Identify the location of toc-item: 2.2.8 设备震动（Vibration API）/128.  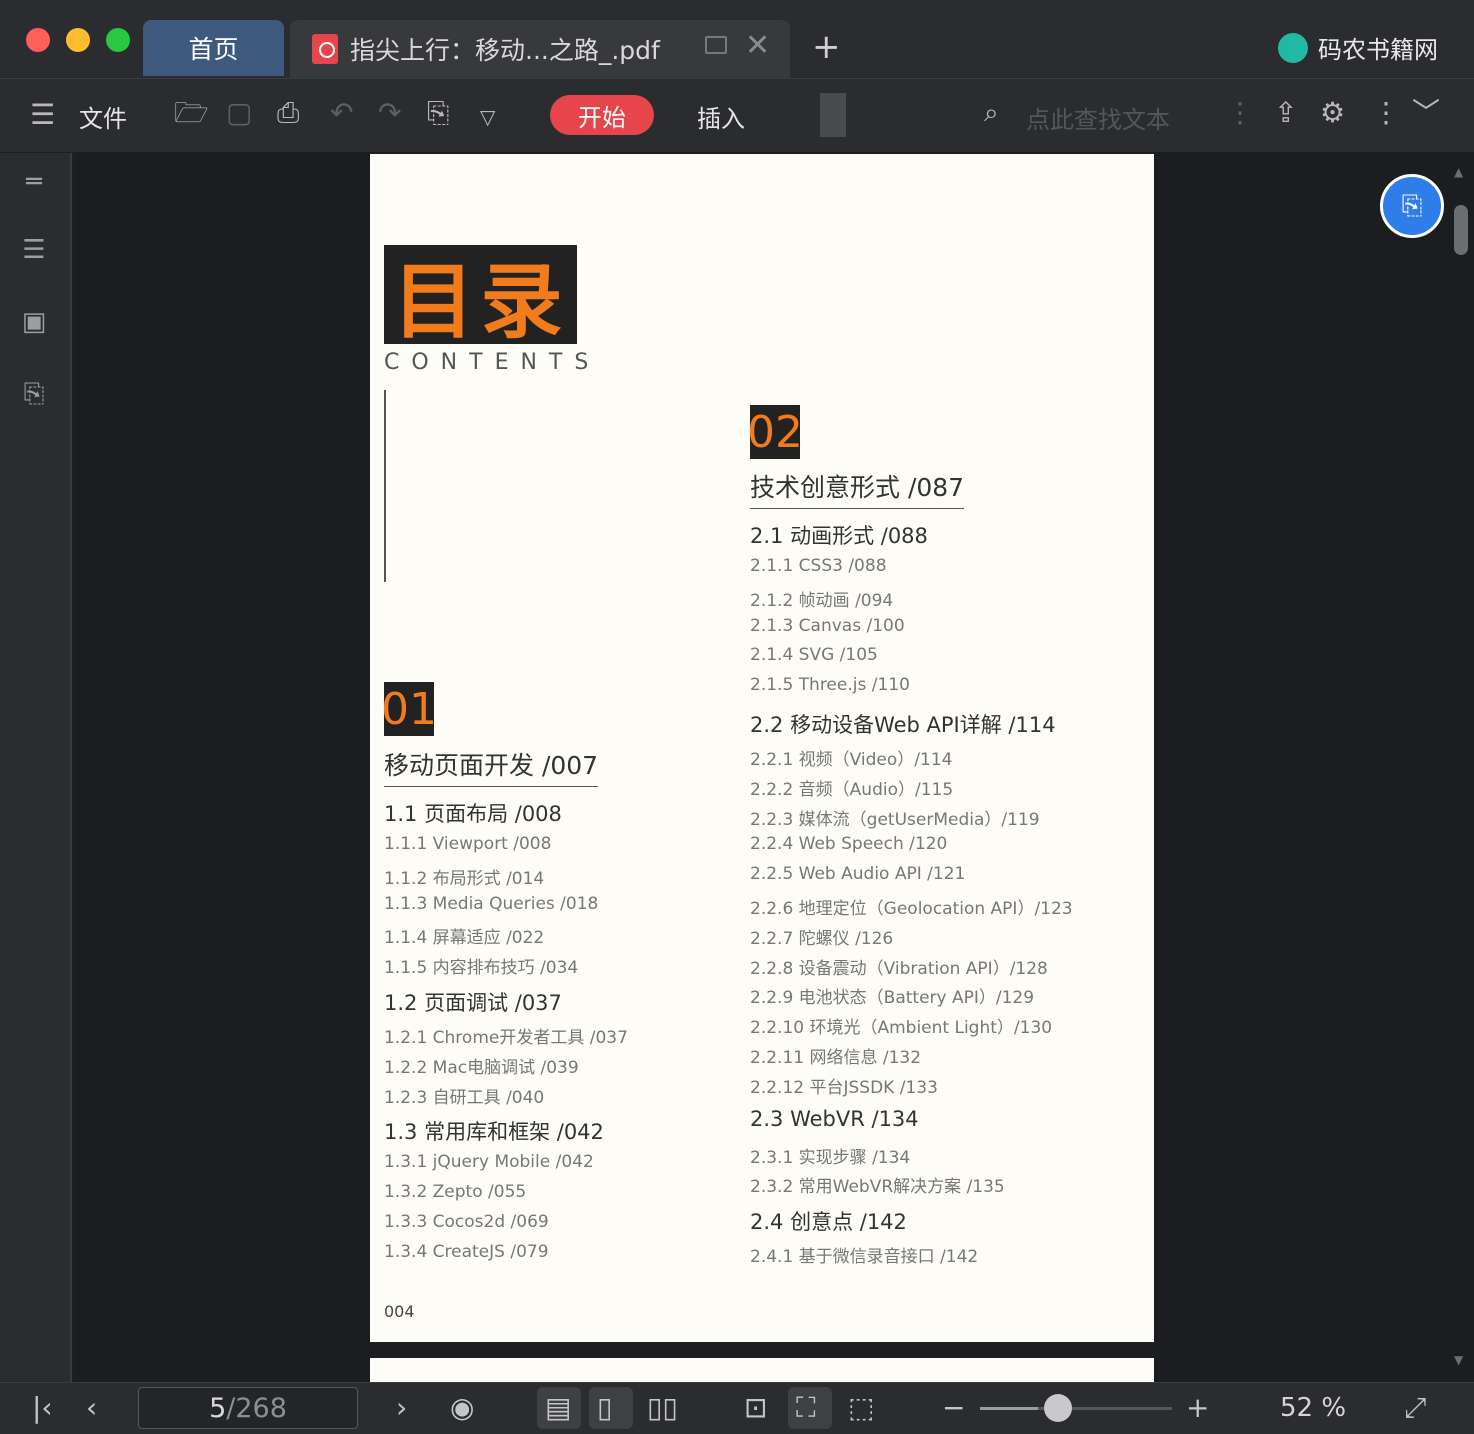
(899, 966).